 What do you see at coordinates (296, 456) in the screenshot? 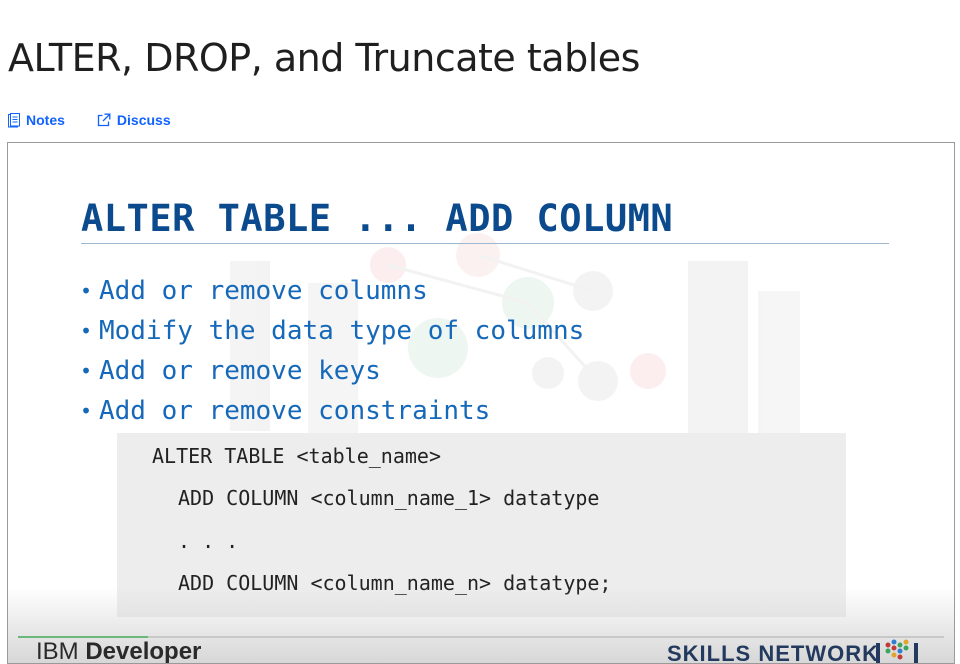
I see `code-line: ALTER TABLE <table_name>` at bounding box center [296, 456].